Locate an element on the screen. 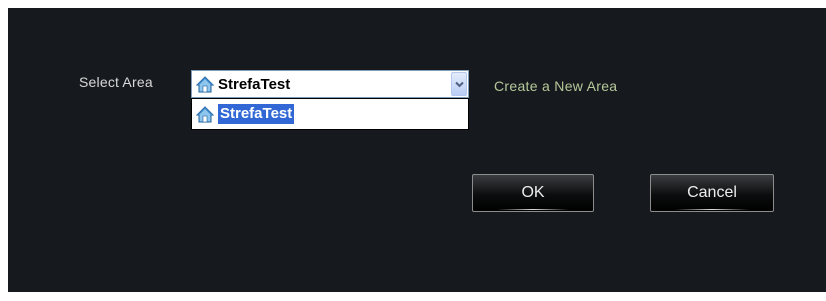 Image resolution: width=826 pixels, height=301 pixels. combo-selected-value: StrefaTest is located at coordinates (243, 84).